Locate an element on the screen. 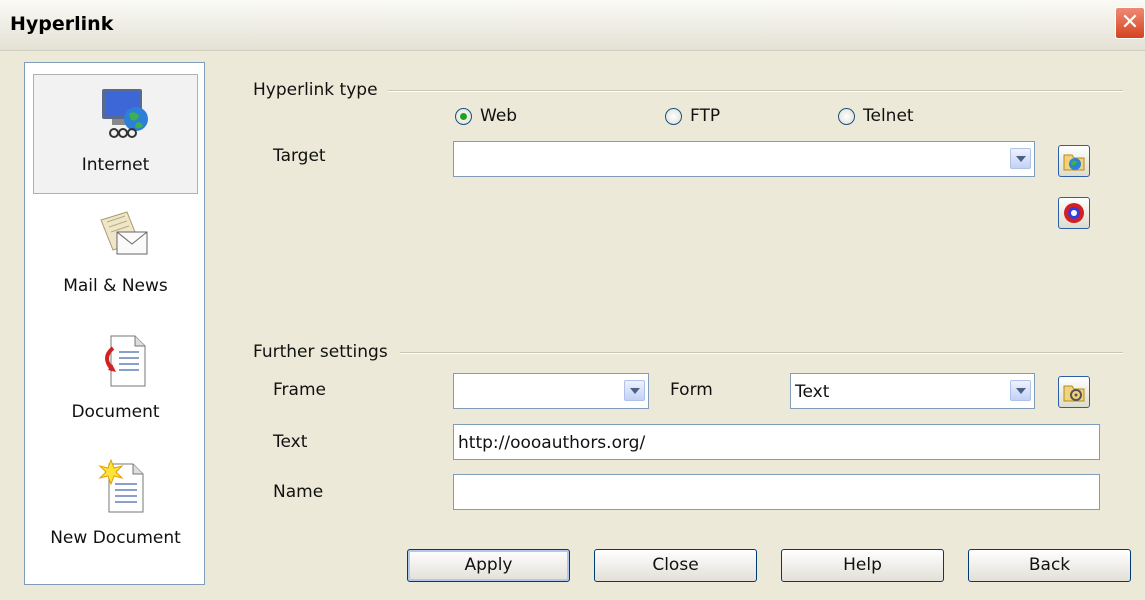  radio-web-label: Web is located at coordinates (499, 116).